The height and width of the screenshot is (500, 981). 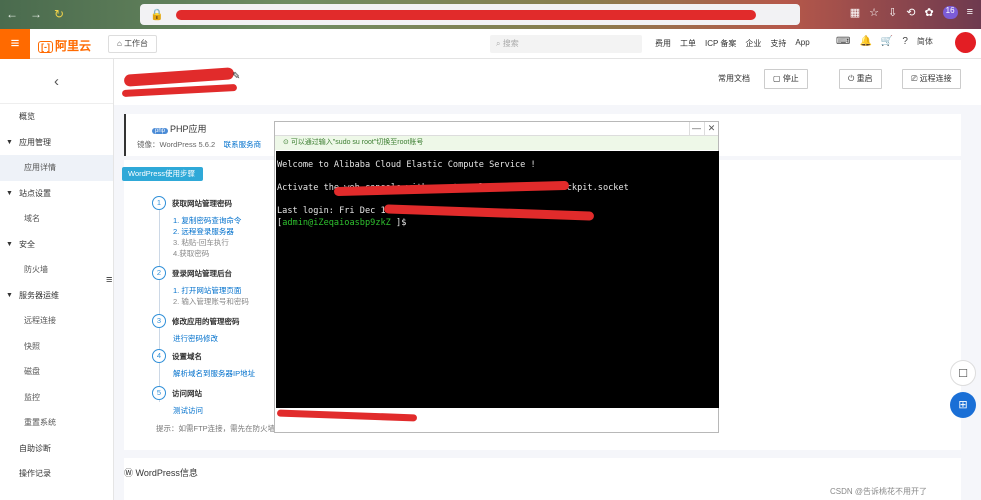 I want to click on step-link: 1. 打开网站管理页面, so click(x=207, y=290).